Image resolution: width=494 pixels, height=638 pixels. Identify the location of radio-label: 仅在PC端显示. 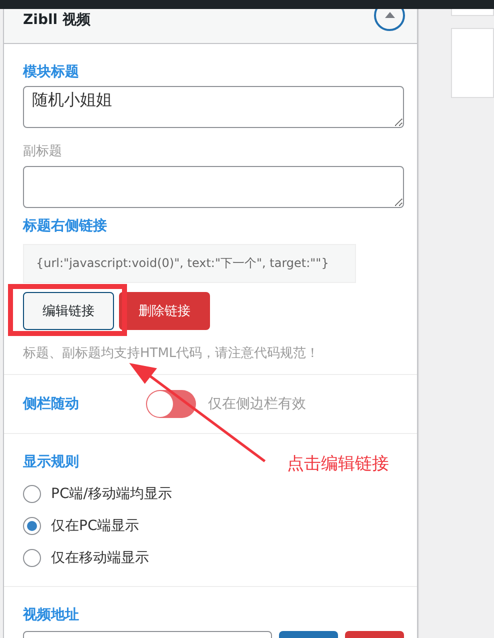
(95, 526).